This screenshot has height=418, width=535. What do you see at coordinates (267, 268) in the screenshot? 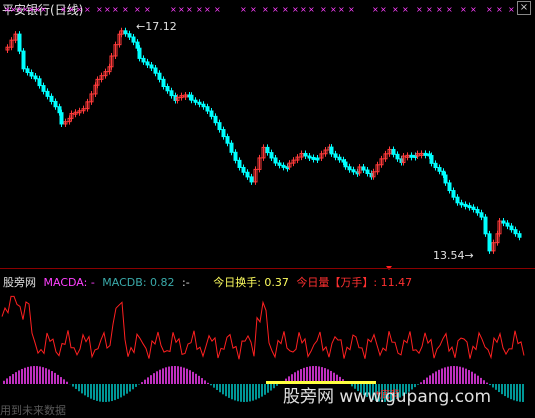
I see `panel-divider` at bounding box center [267, 268].